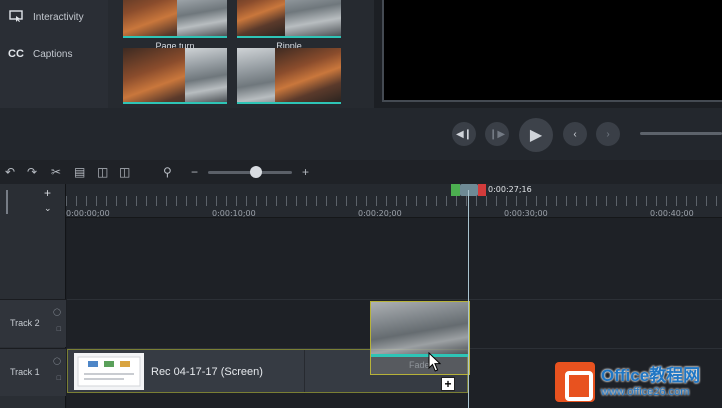 This screenshot has width=722, height=408. I want to click on transitions-panel: Page turn Ripple, so click(241, 54).